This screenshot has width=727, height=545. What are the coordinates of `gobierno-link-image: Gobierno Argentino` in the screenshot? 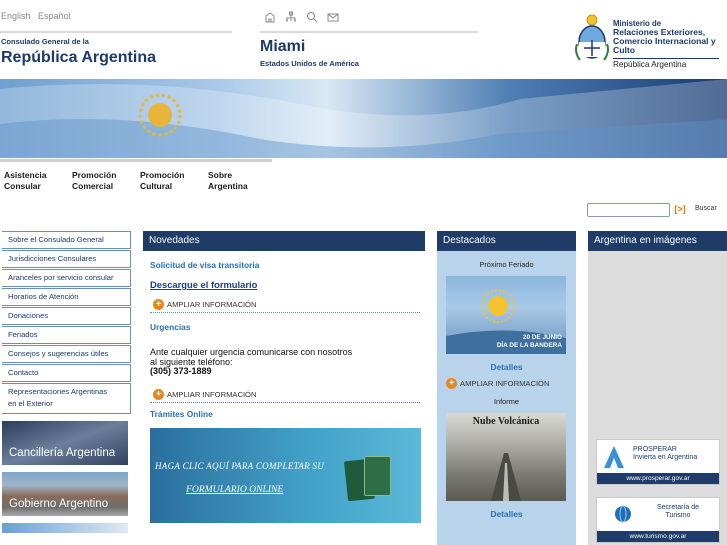 It's located at (65, 494).